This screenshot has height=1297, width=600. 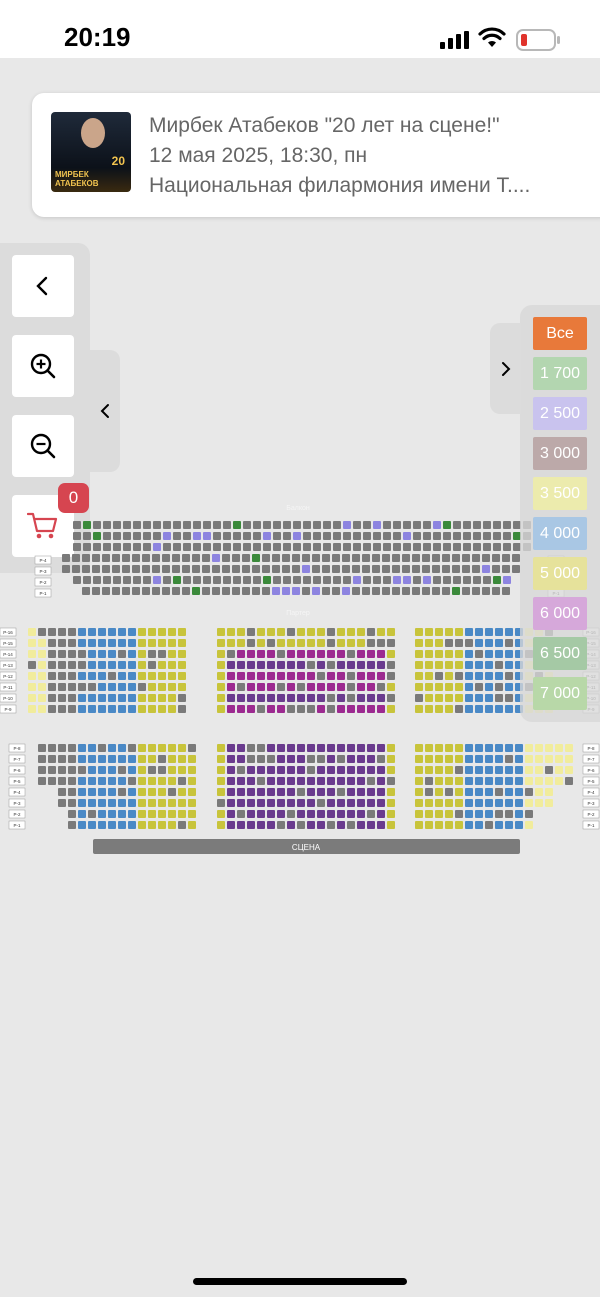 What do you see at coordinates (560, 533) in the screenshot?
I see `price-filter-5: 4 000` at bounding box center [560, 533].